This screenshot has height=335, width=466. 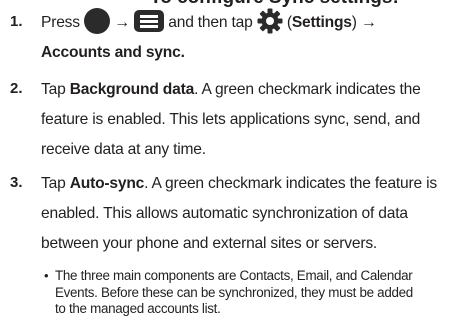 What do you see at coordinates (60, 22) in the screenshot?
I see `step-text-press: Press` at bounding box center [60, 22].